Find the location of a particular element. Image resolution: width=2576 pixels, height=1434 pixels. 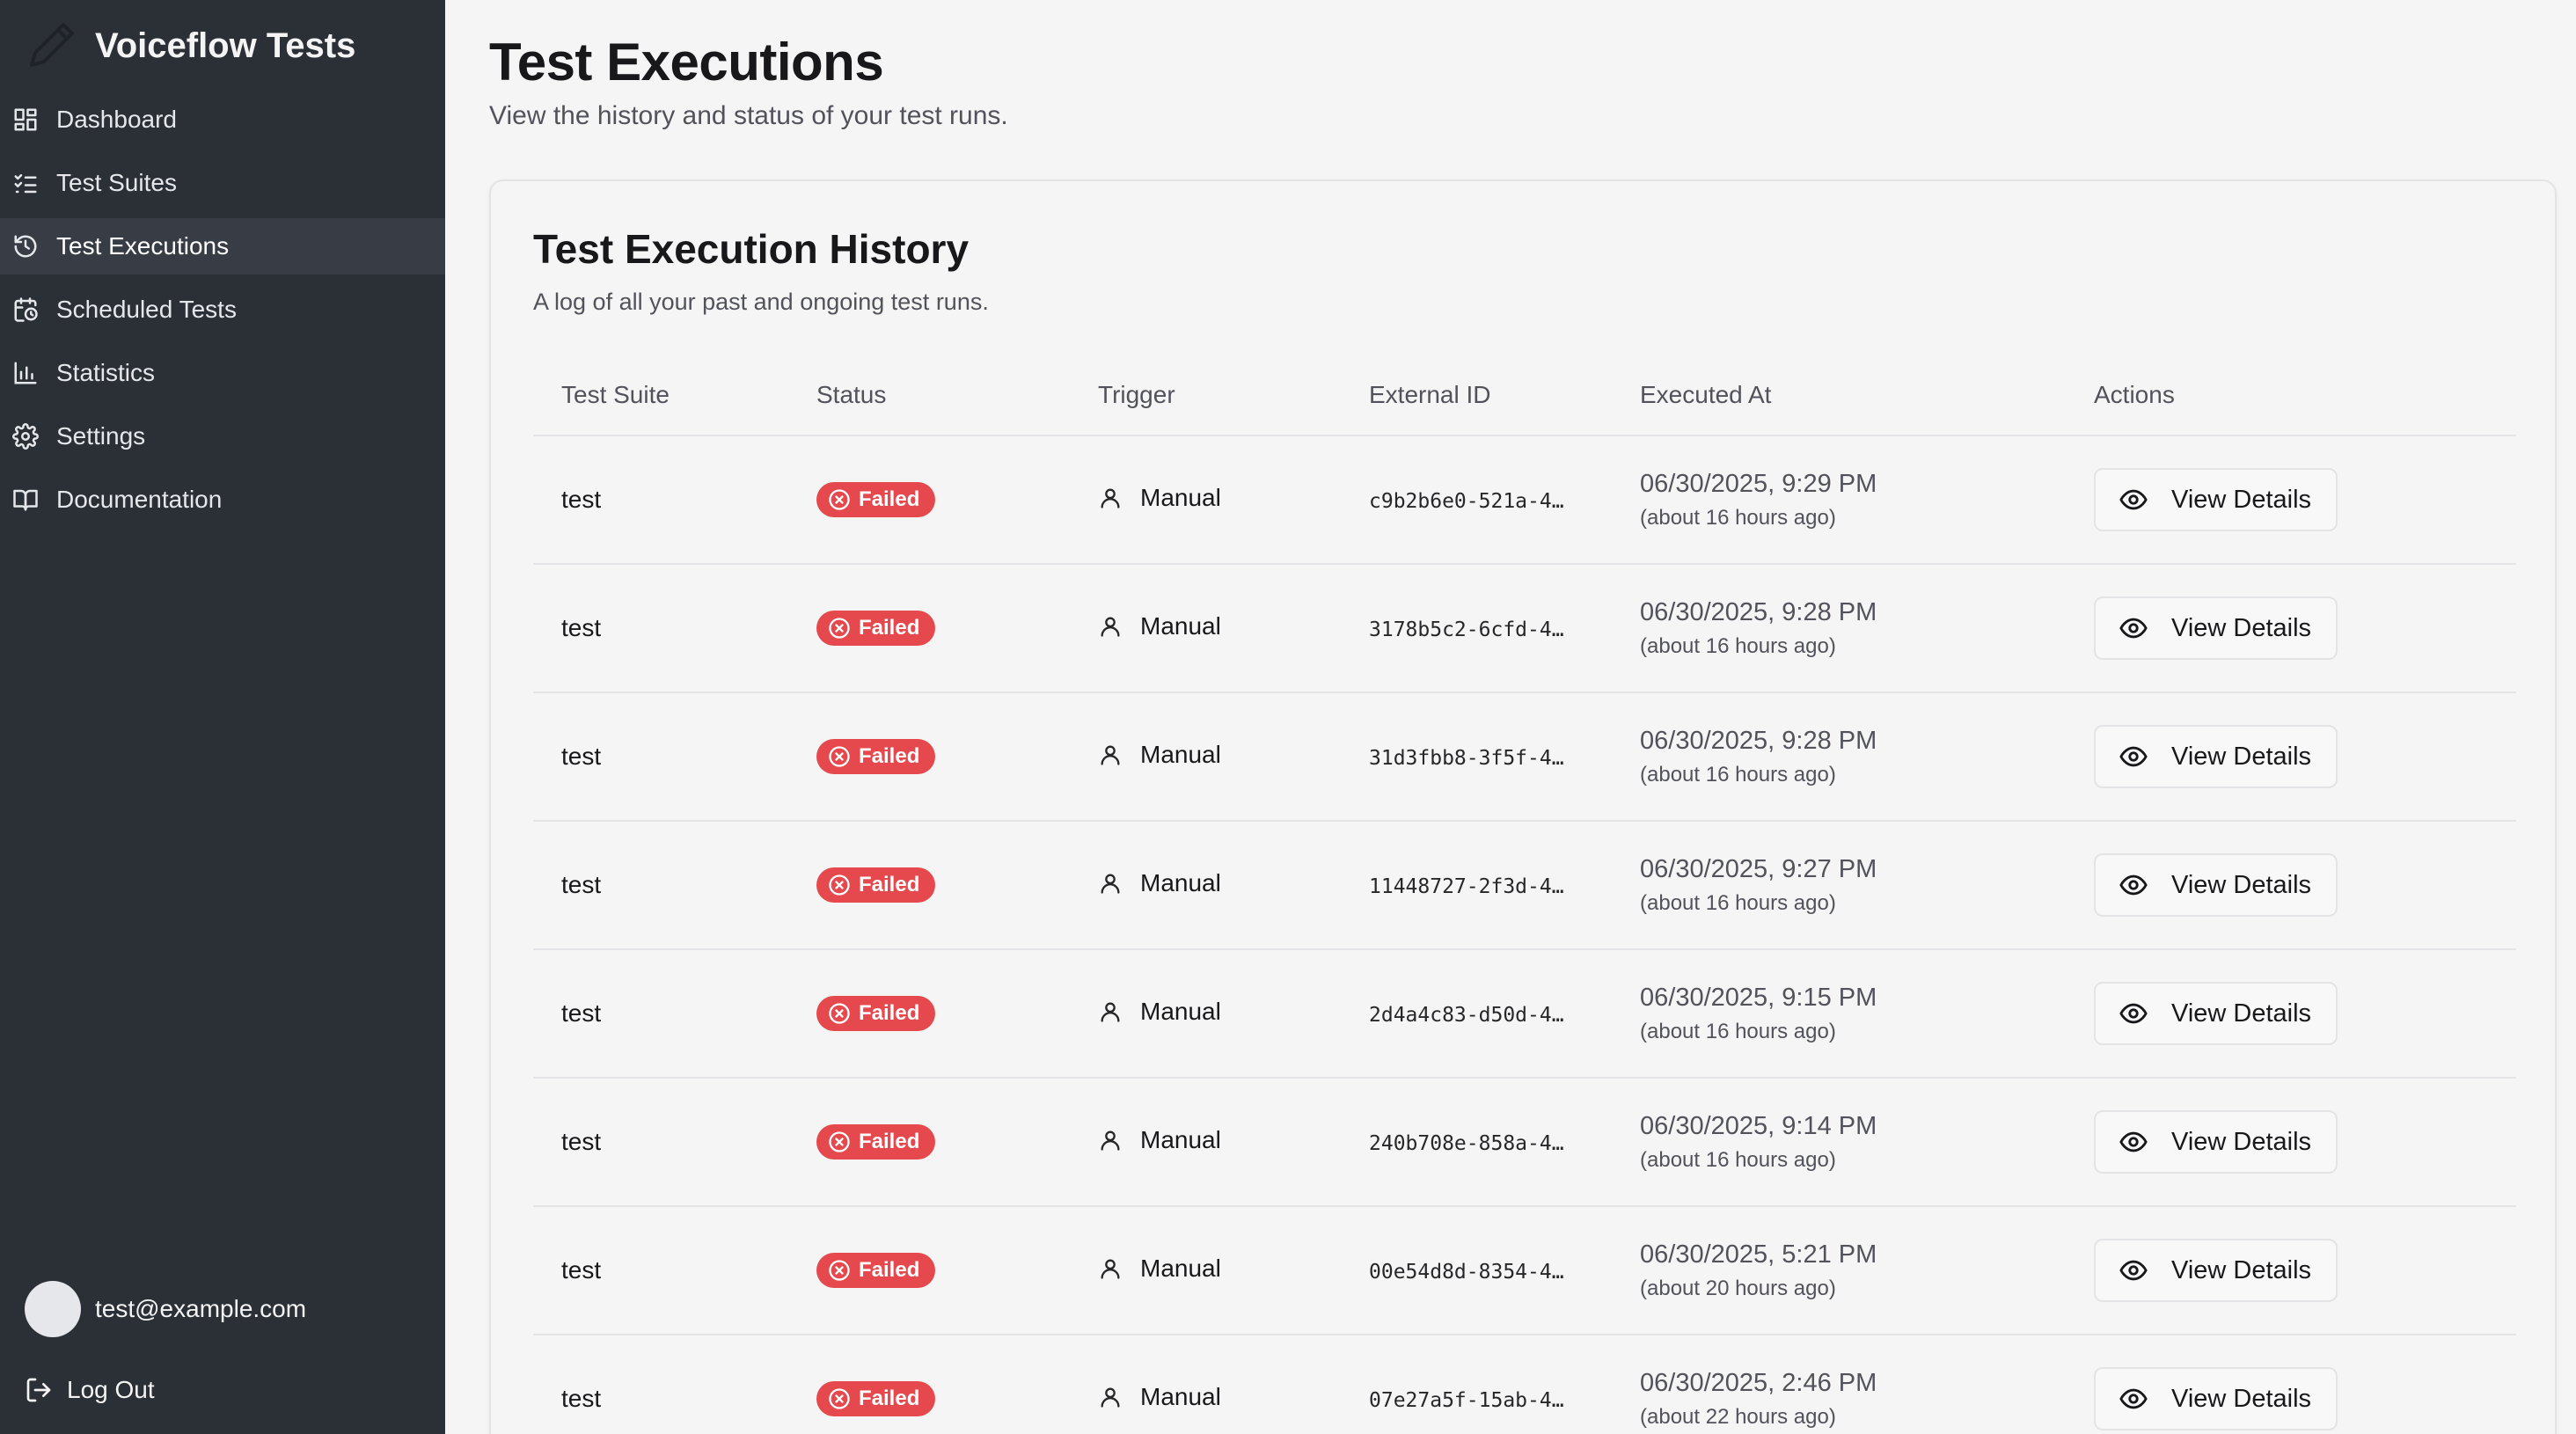

user-profile: test@example.com is located at coordinates (165, 1309).